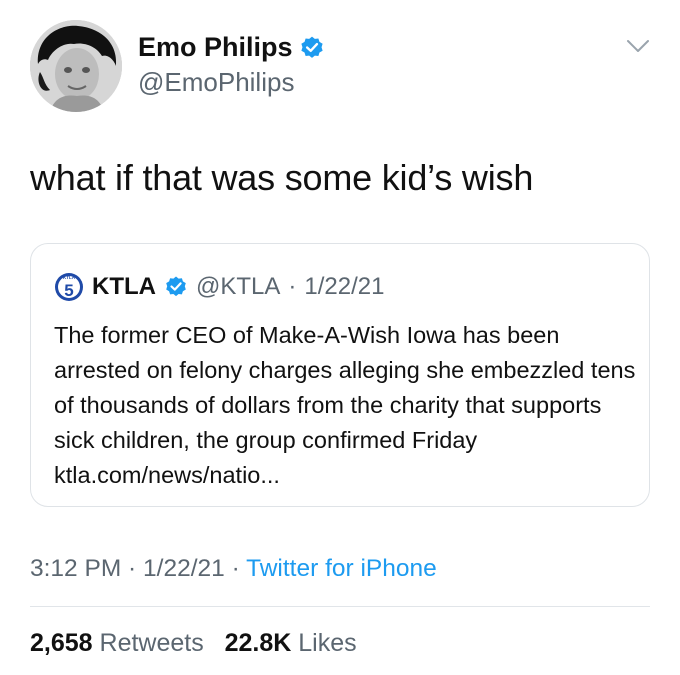 The height and width of the screenshot is (675, 680). I want to click on retweets-count: 2,658, so click(61, 643).